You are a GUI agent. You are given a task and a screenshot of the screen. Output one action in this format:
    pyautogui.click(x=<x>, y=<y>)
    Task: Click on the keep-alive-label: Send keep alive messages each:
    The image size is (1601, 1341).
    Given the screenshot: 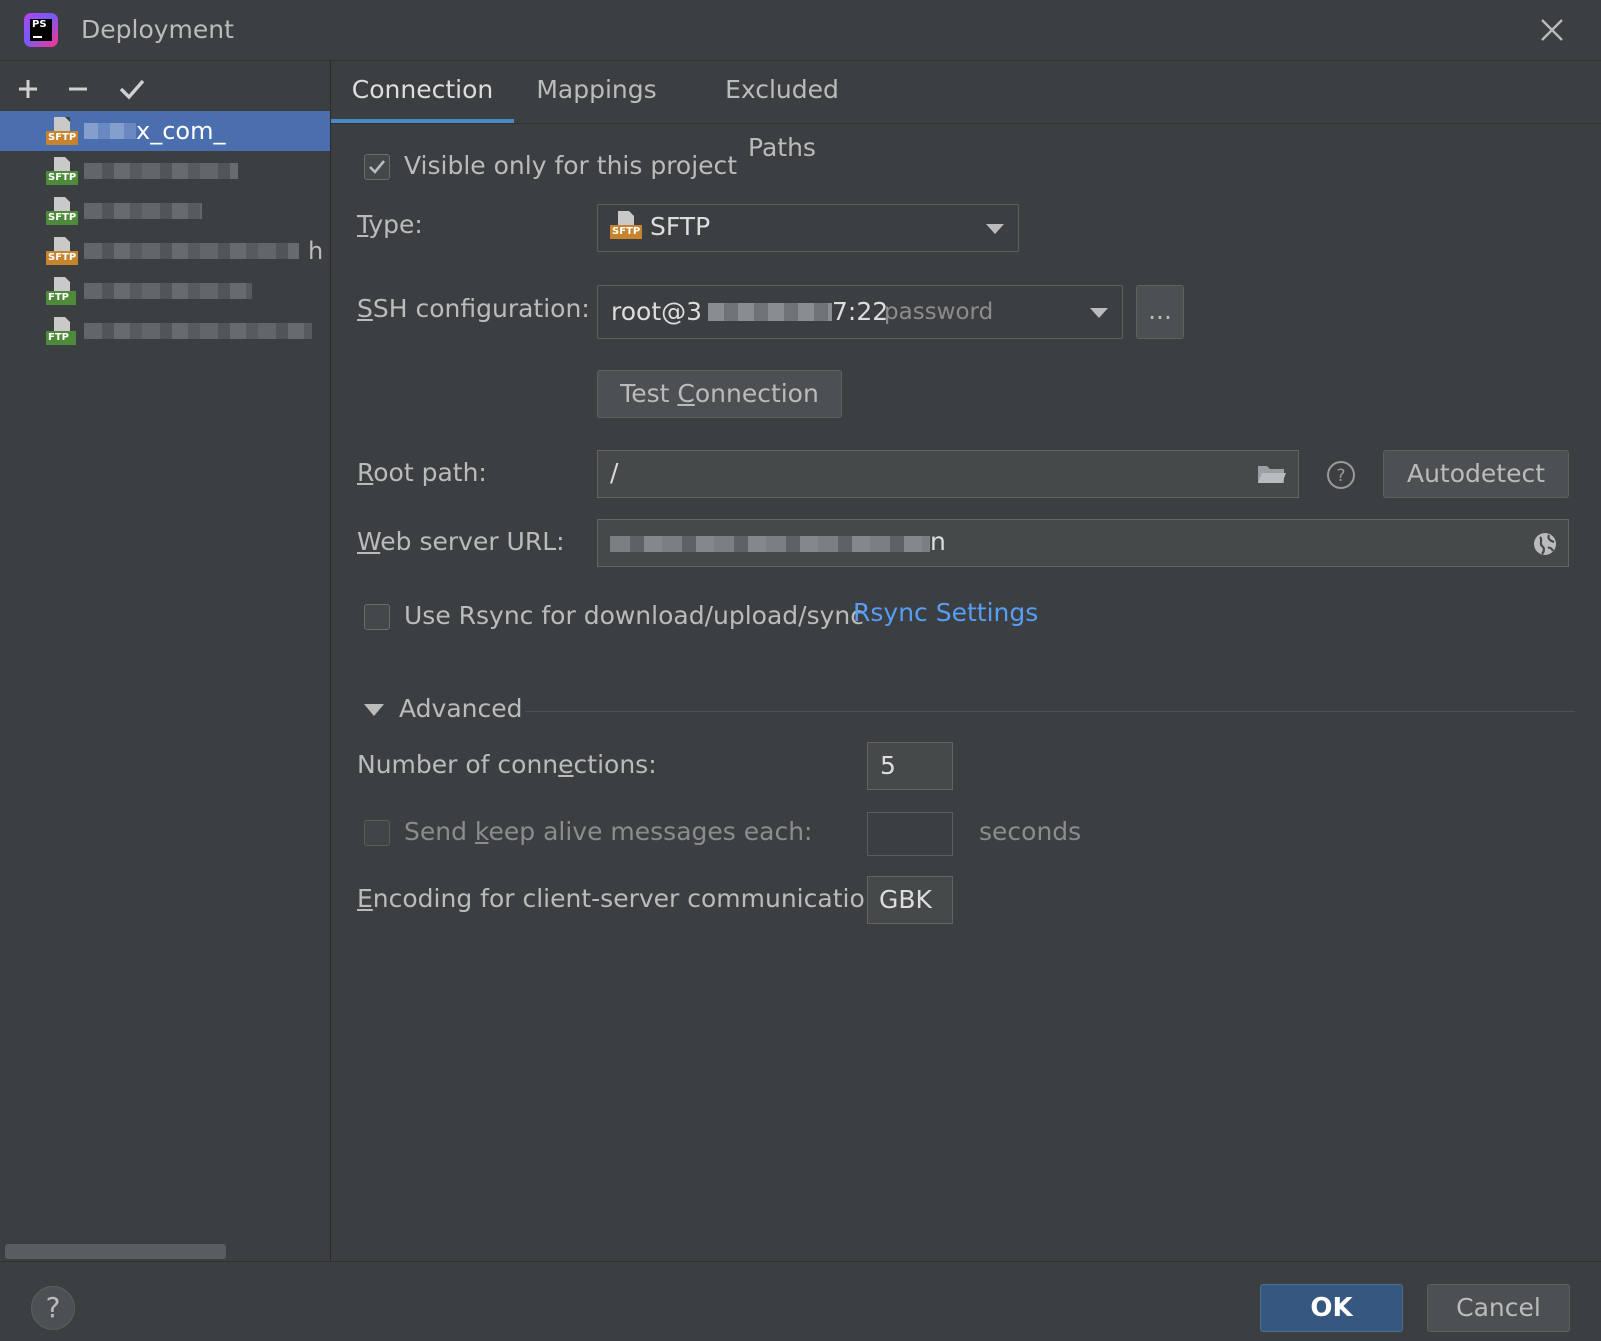 What is the action you would take?
    pyautogui.click(x=608, y=831)
    